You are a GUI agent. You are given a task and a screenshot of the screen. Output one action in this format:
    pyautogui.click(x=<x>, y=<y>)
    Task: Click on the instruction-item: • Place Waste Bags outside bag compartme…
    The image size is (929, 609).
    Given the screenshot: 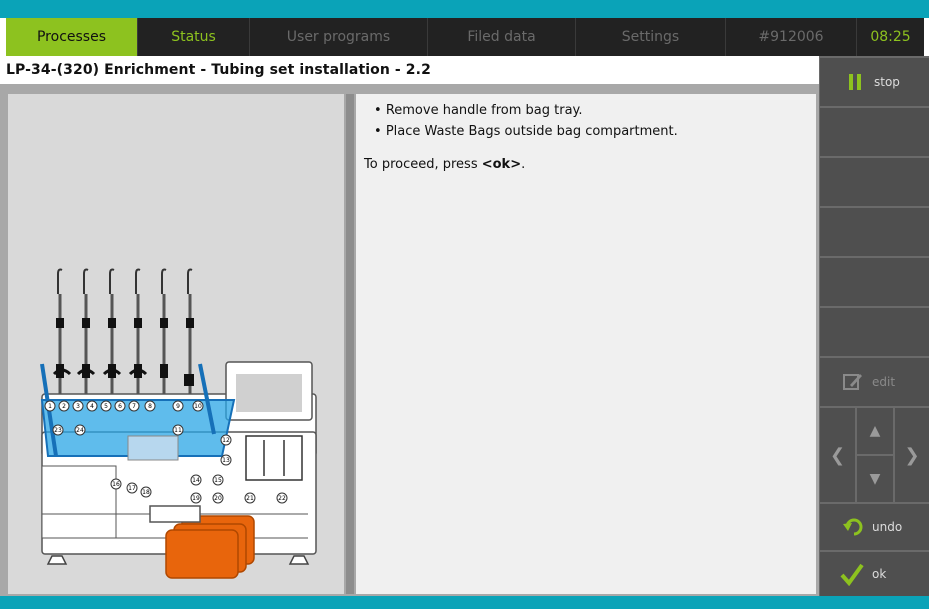 What is the action you would take?
    pyautogui.click(x=526, y=131)
    